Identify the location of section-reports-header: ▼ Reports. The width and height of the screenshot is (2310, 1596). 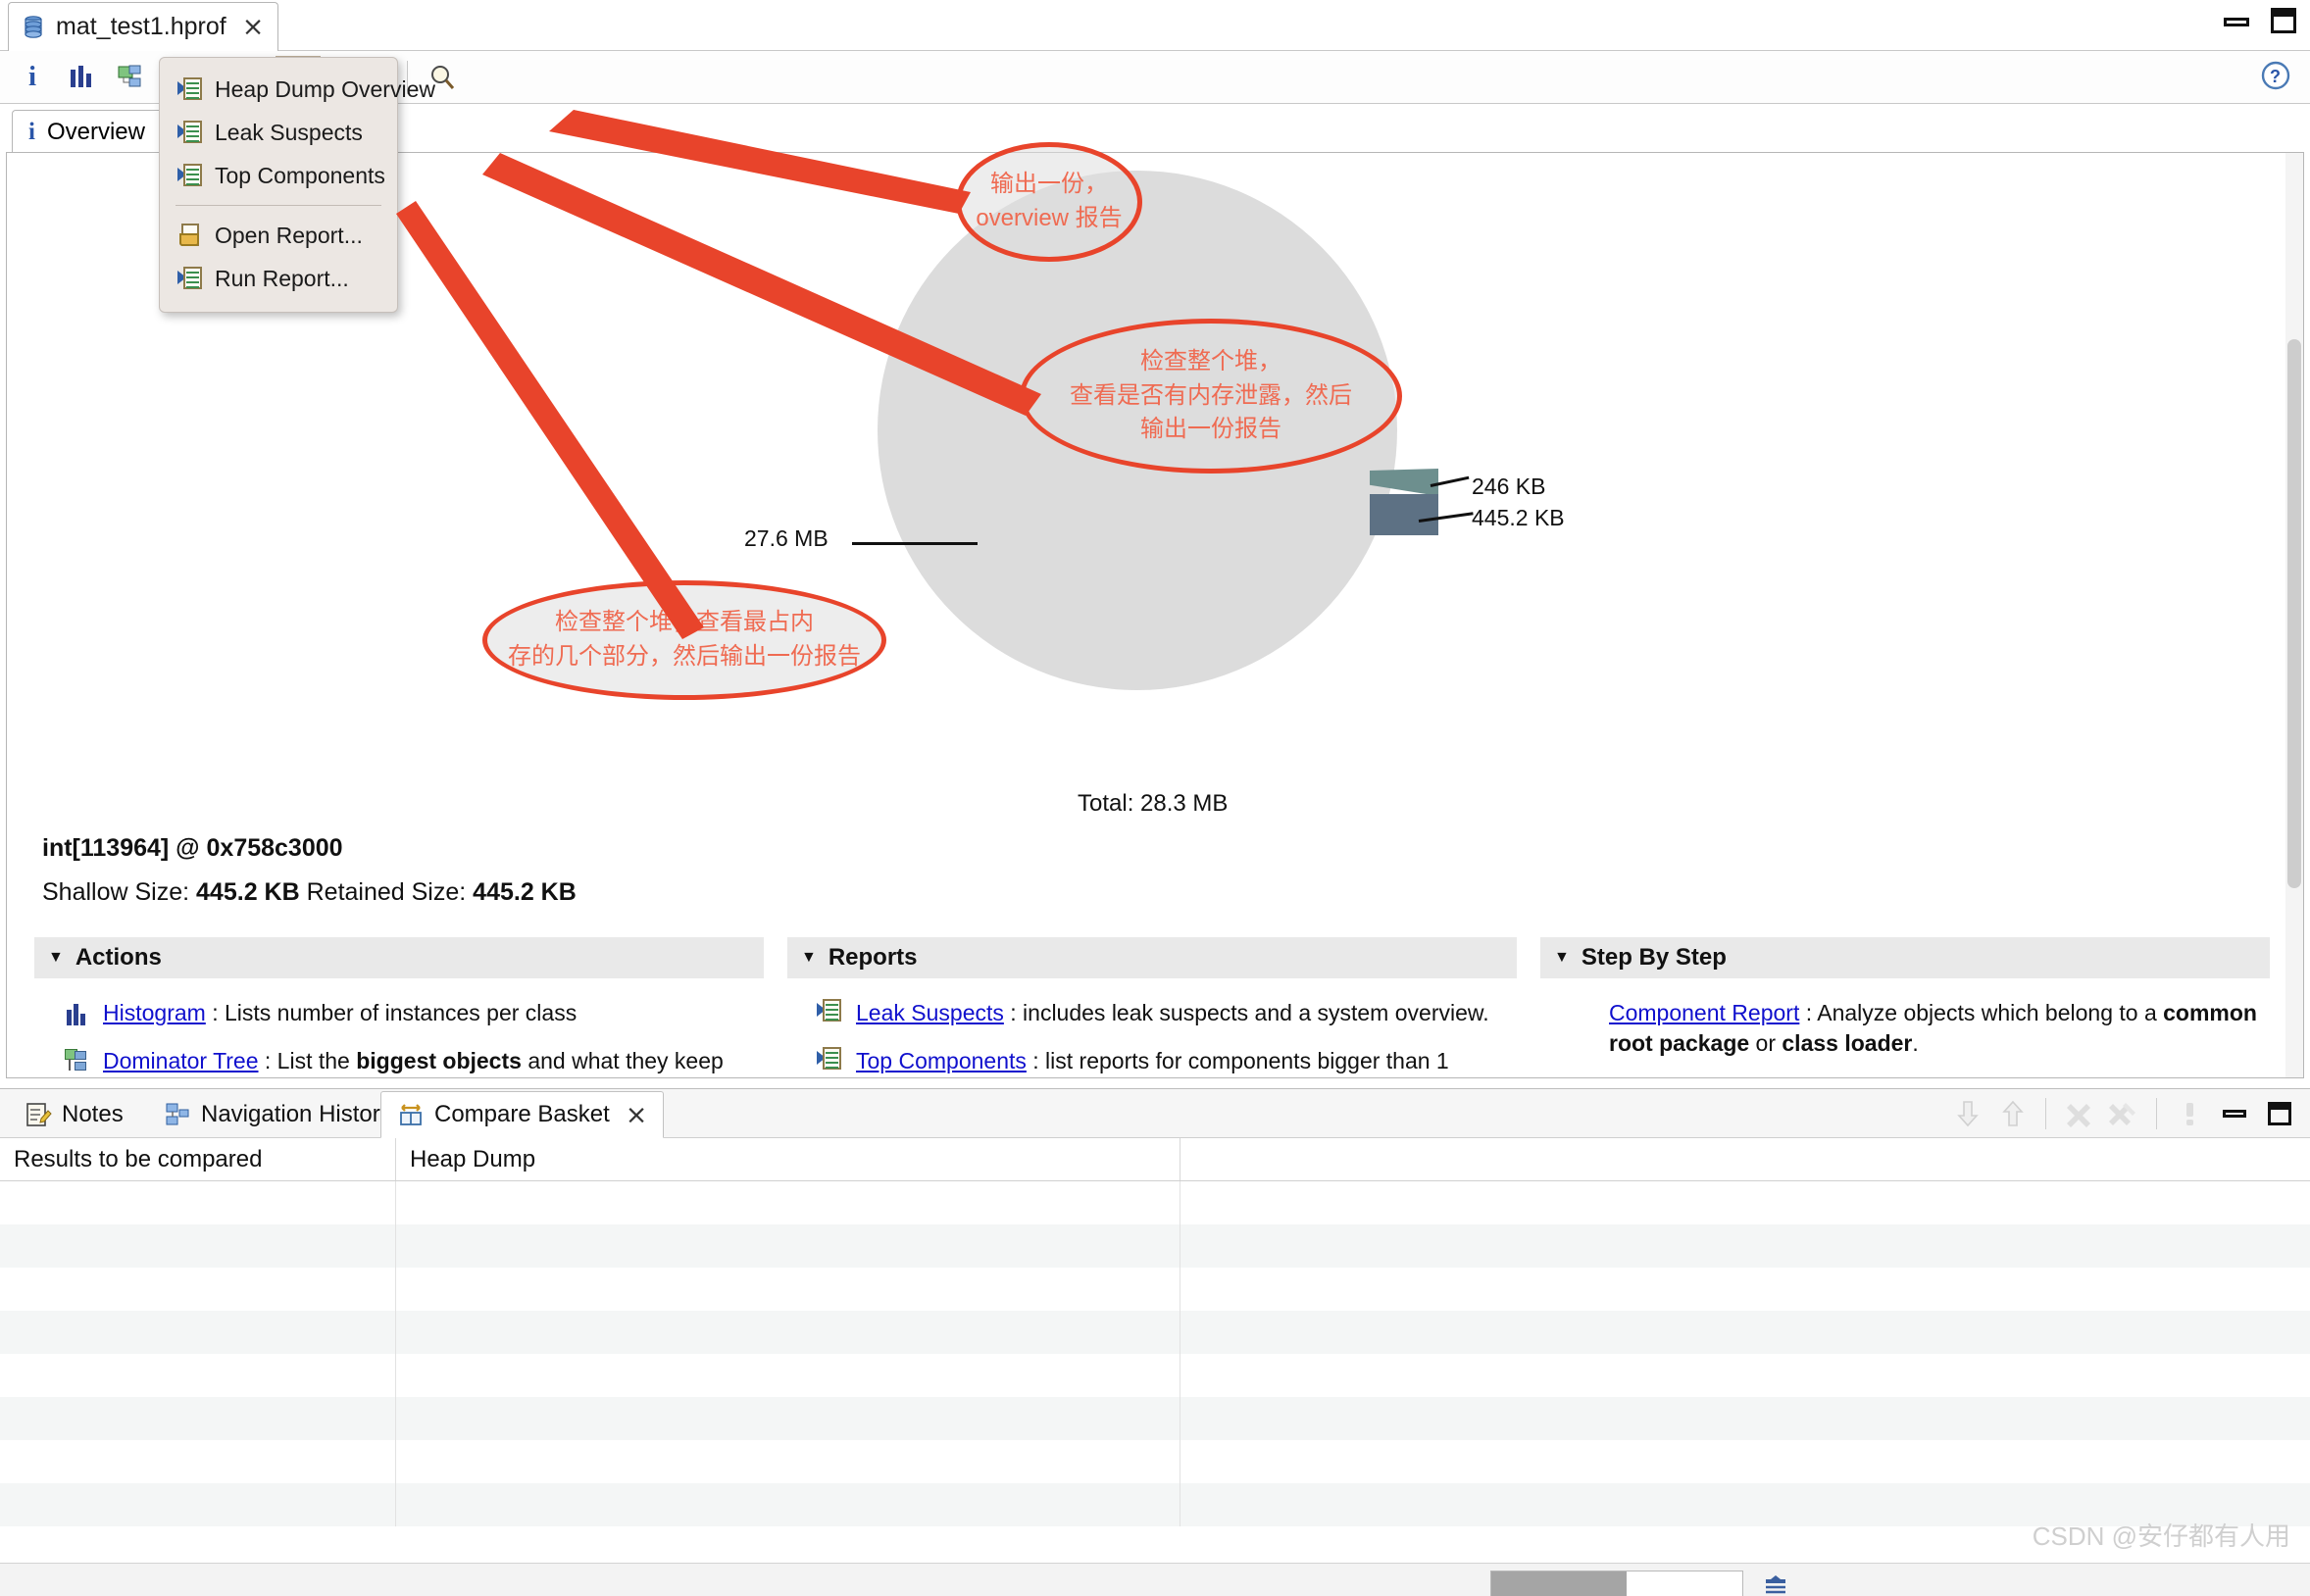
(1152, 957).